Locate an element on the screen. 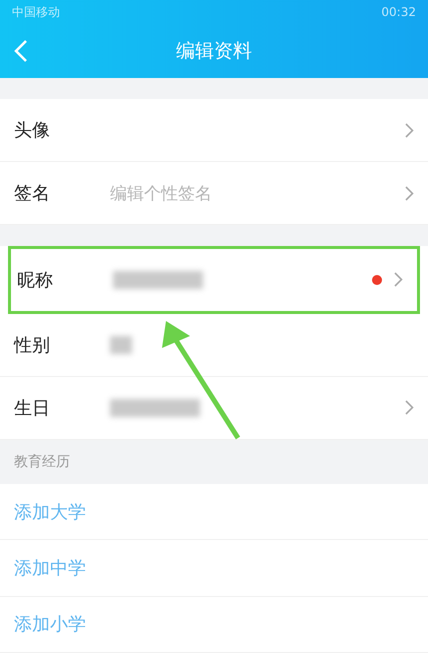 The height and width of the screenshot is (653, 428). clock-time: 00:32 is located at coordinates (398, 12).